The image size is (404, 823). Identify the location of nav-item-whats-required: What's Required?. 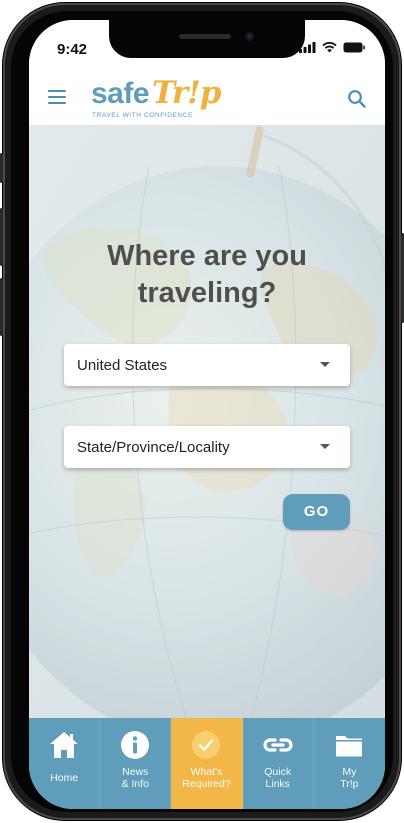
(207, 763).